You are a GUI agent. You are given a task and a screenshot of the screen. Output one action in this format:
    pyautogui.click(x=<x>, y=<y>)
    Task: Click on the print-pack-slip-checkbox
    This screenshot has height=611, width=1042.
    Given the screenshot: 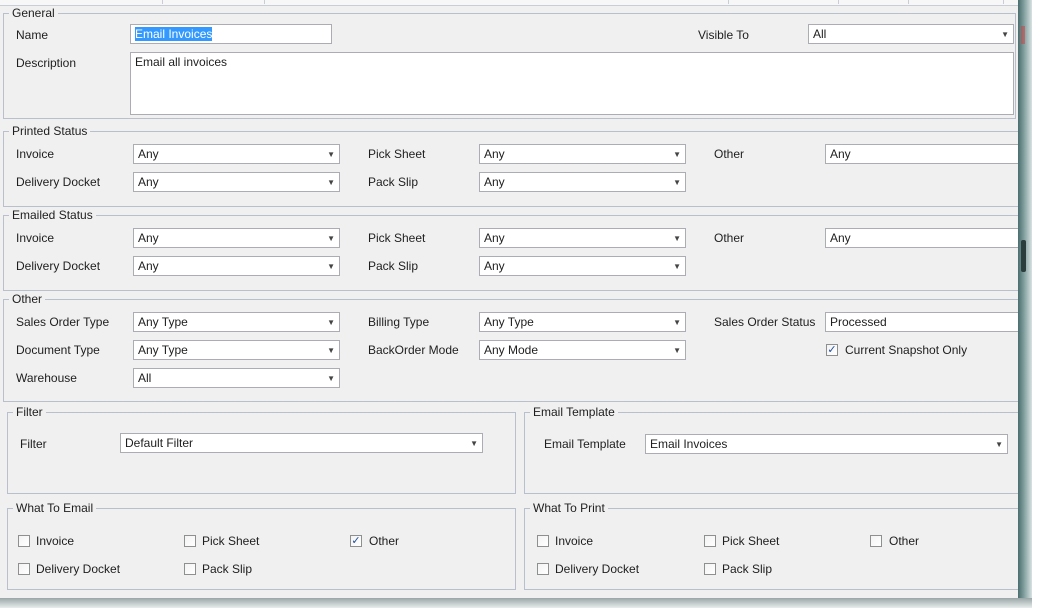 What is the action you would take?
    pyautogui.click(x=710, y=569)
    